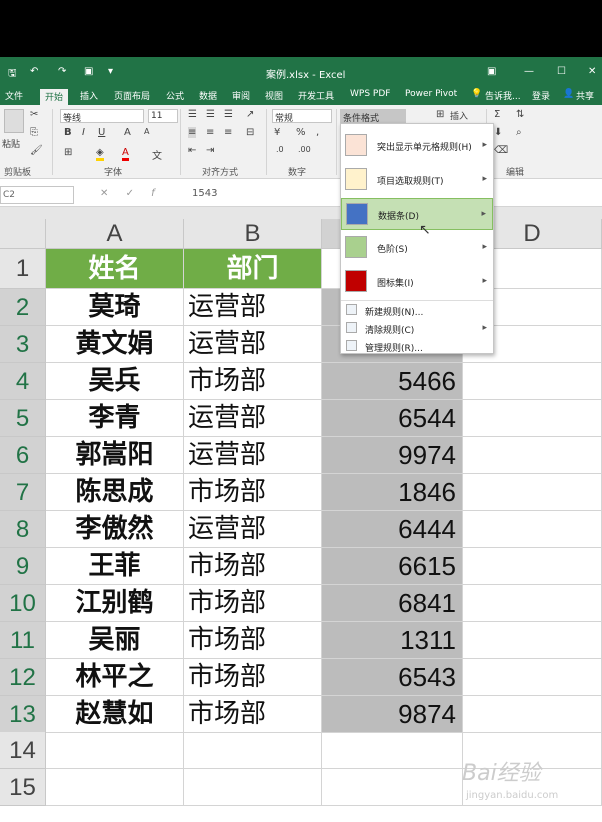  Describe the element at coordinates (115, 492) in the screenshot. I see `name-cell: 陈思成` at that location.